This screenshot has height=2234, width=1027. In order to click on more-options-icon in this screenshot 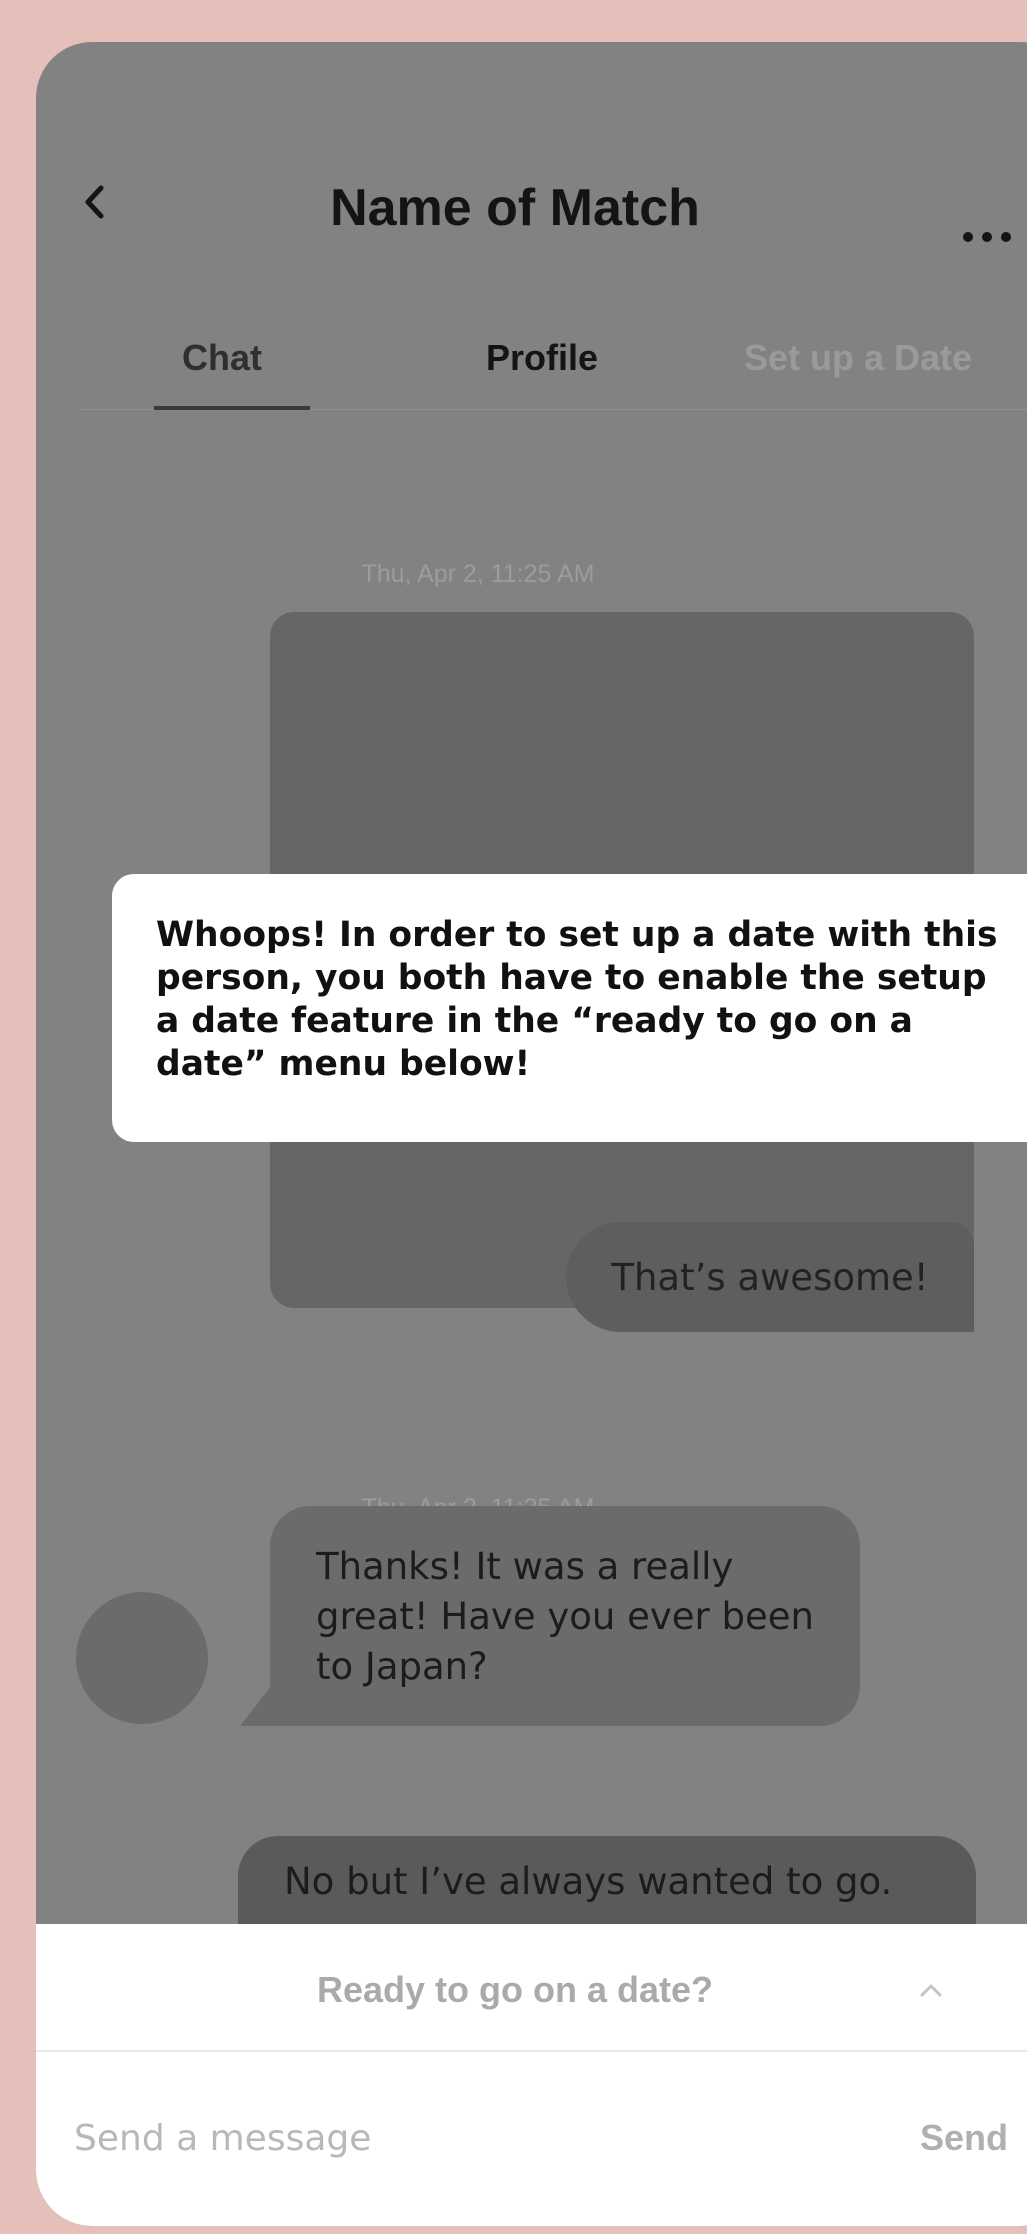, I will do `click(987, 237)`.